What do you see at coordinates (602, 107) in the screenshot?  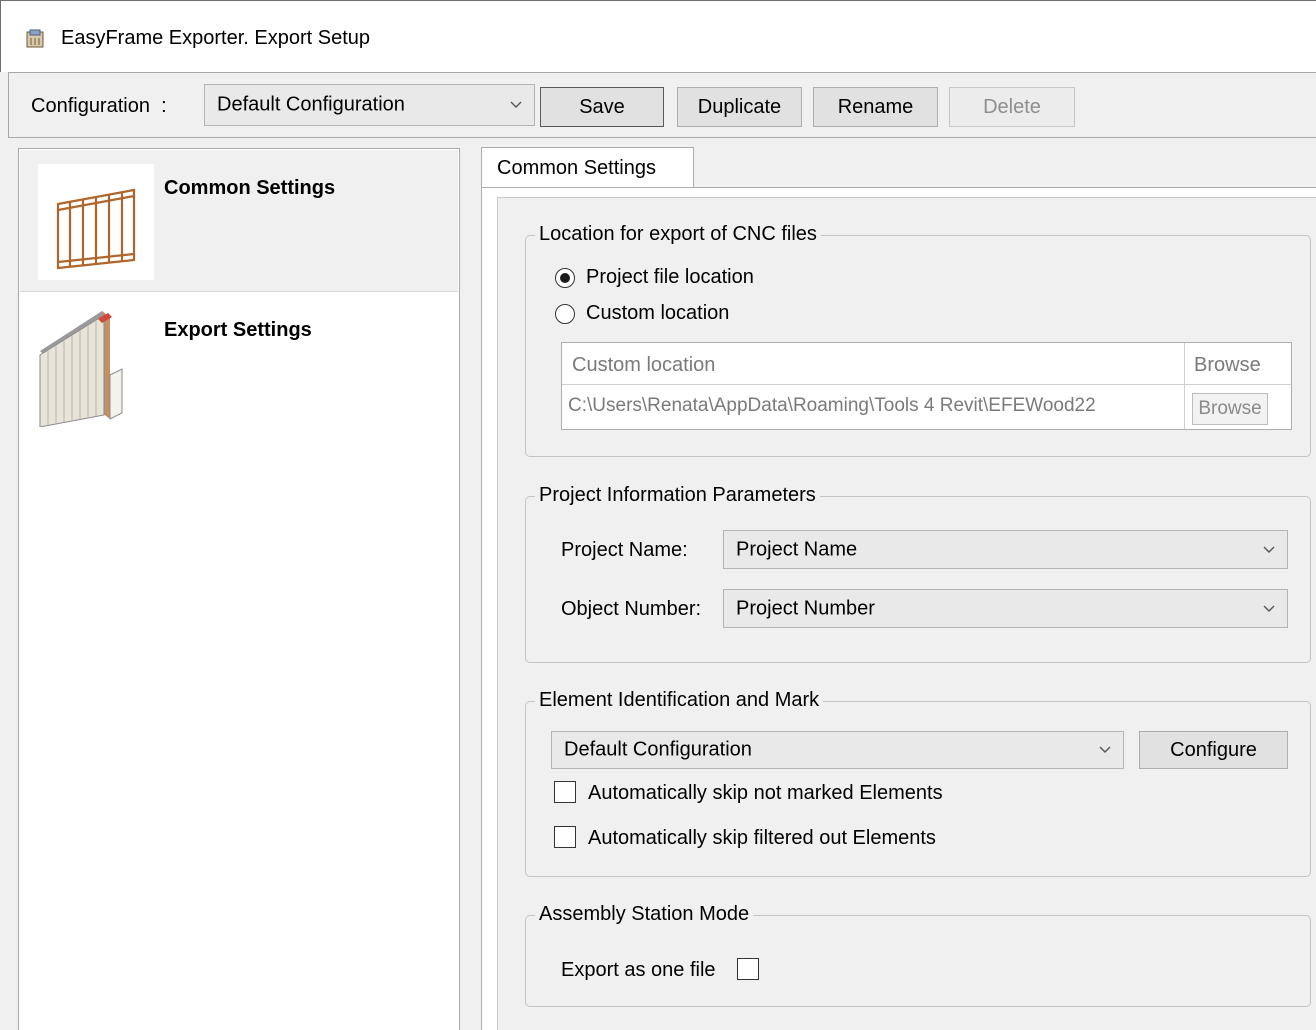 I see `save-button: Save` at bounding box center [602, 107].